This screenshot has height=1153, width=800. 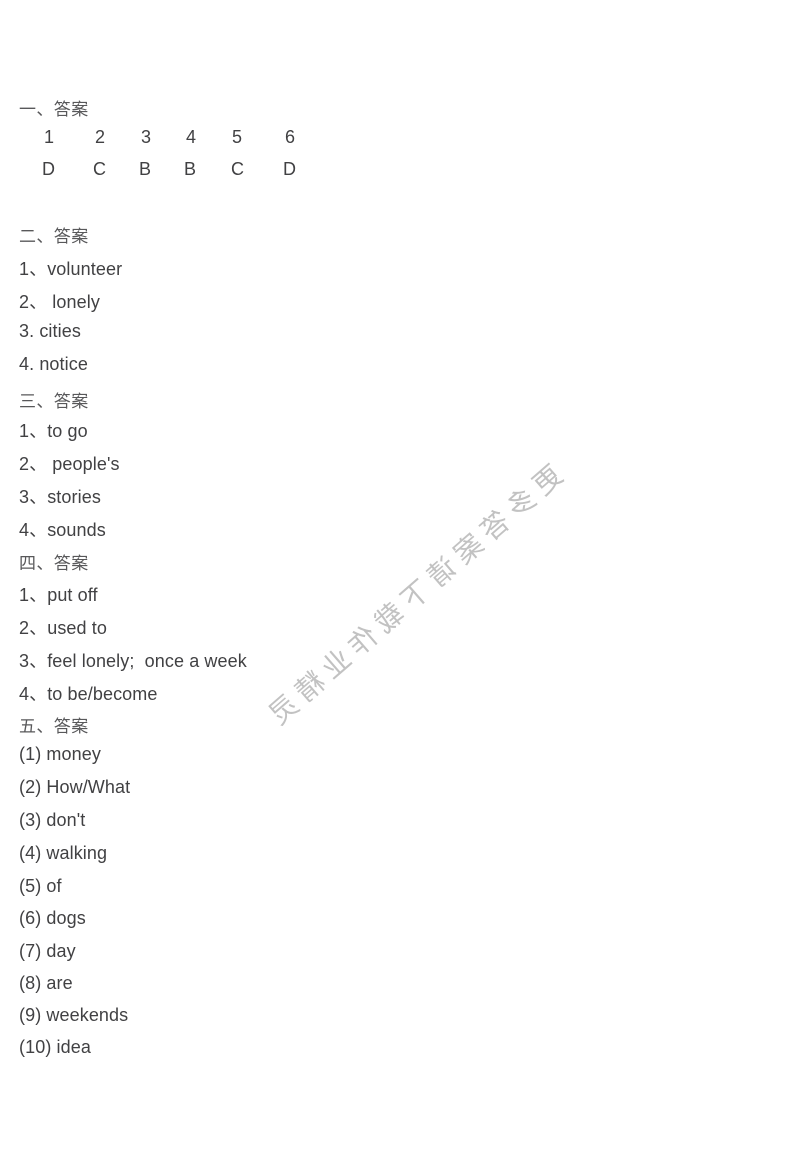 What do you see at coordinates (290, 137) in the screenshot?
I see `question-number-6: 6` at bounding box center [290, 137].